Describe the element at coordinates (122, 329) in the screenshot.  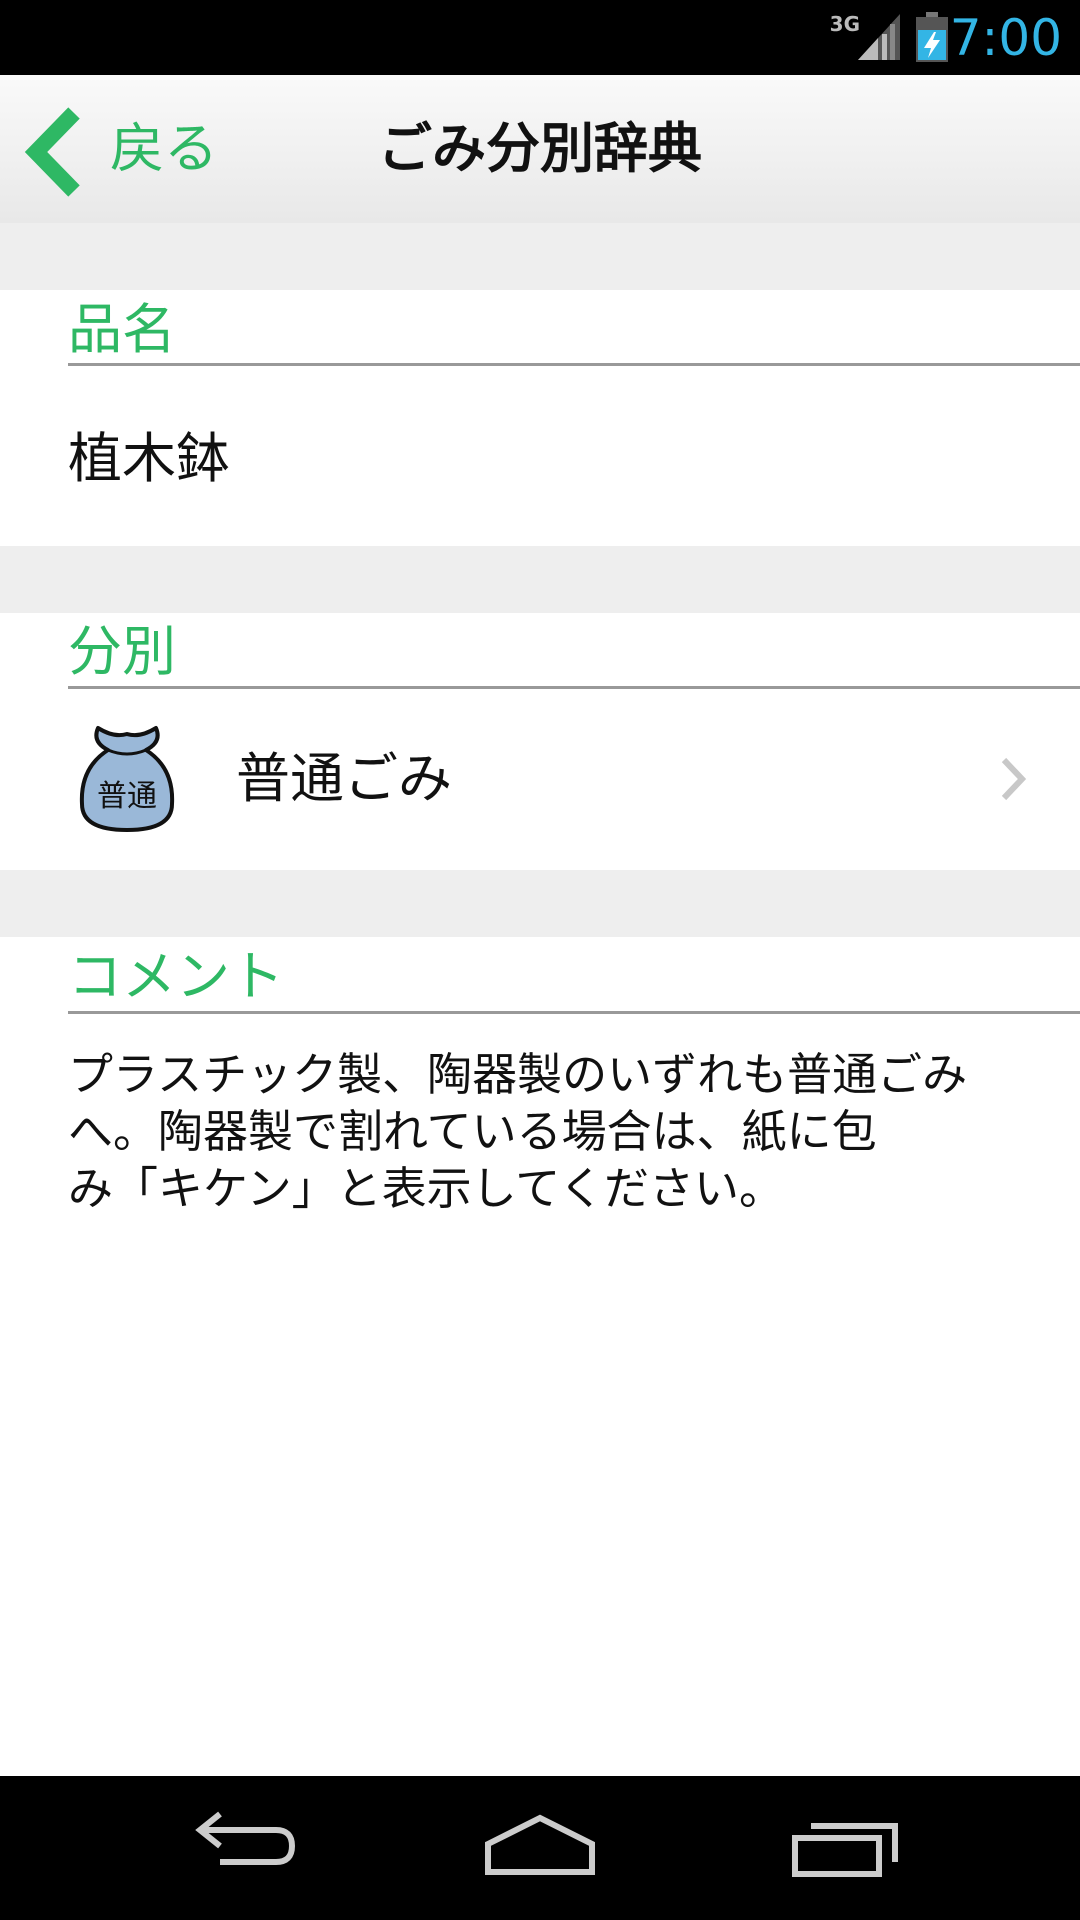
I see `item-name-heading: 品名` at that location.